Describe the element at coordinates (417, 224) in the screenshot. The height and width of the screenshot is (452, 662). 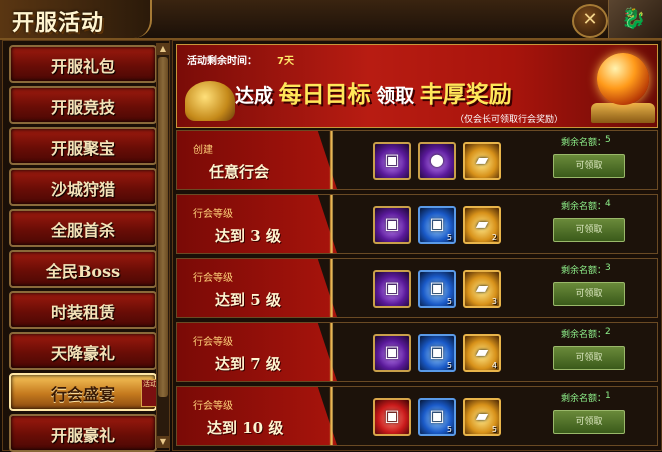
I see `reward-row: 行会等级 达到 3 级 ▣ ▣ 5 ▰ 2 剩余名额： 4 可领取` at that location.